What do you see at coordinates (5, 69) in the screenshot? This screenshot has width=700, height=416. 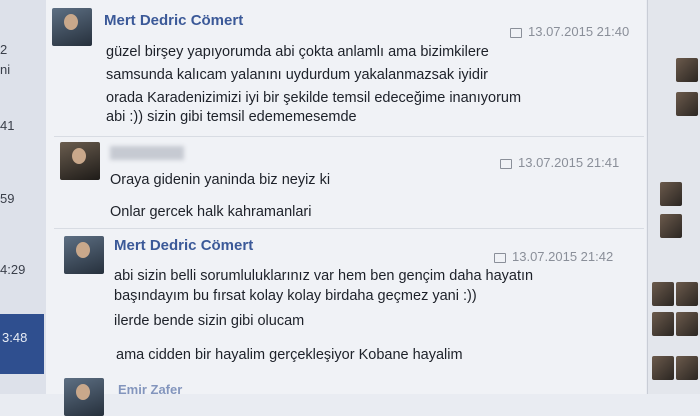 I see `list-item-text: ni` at bounding box center [5, 69].